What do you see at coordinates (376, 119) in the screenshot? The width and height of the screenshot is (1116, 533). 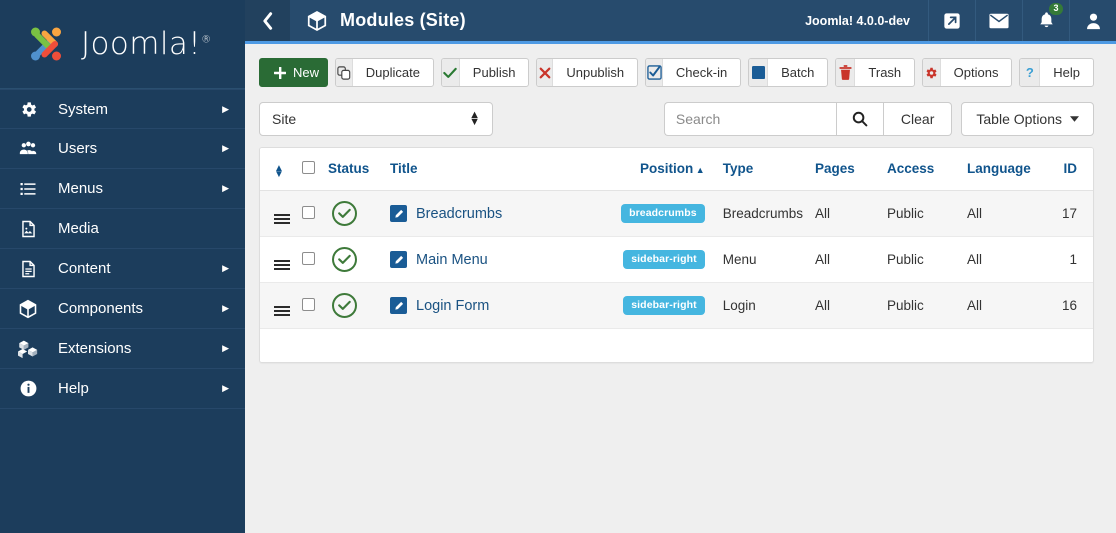 I see `client-select: Site ▲ ▼` at bounding box center [376, 119].